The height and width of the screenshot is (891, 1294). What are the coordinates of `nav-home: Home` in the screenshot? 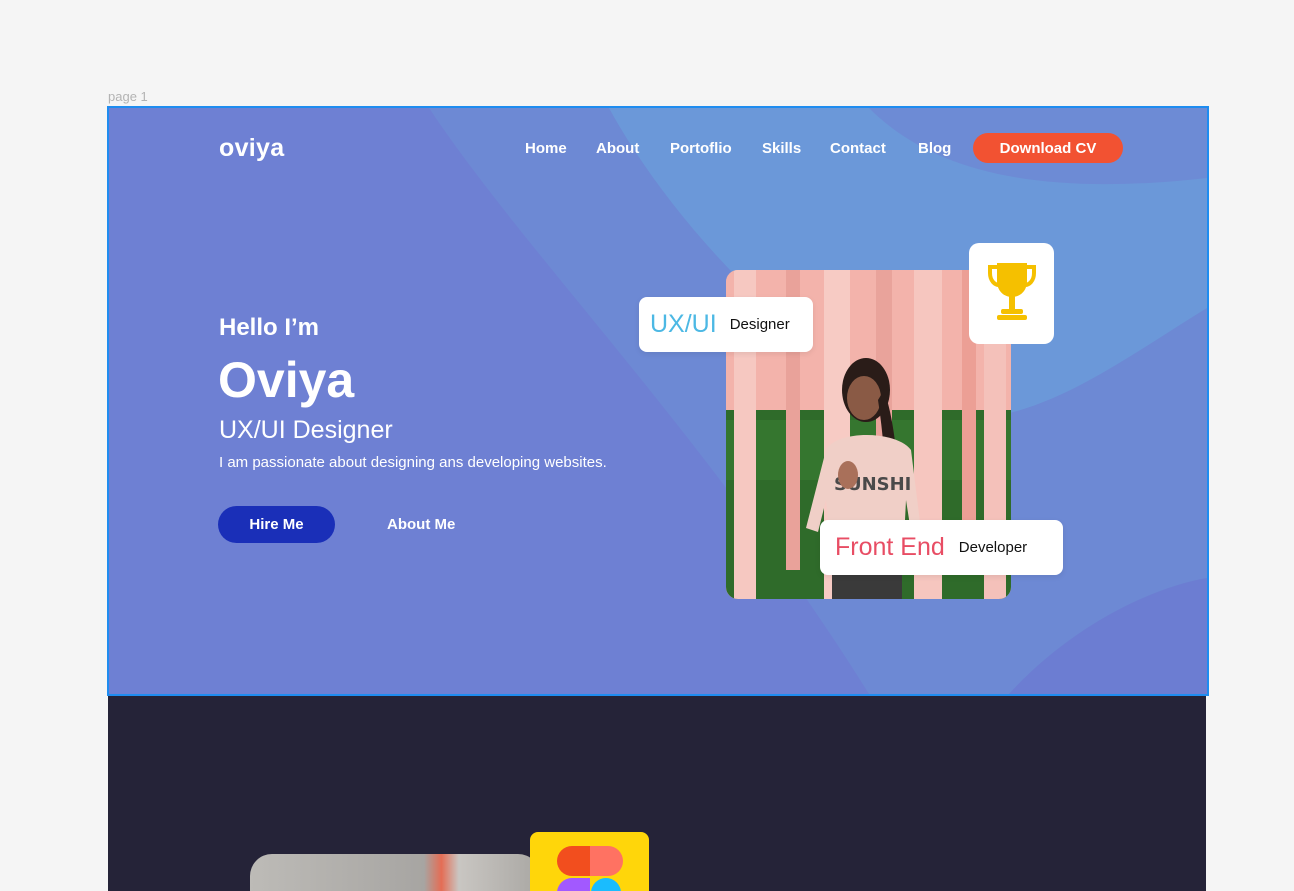 It's located at (546, 148).